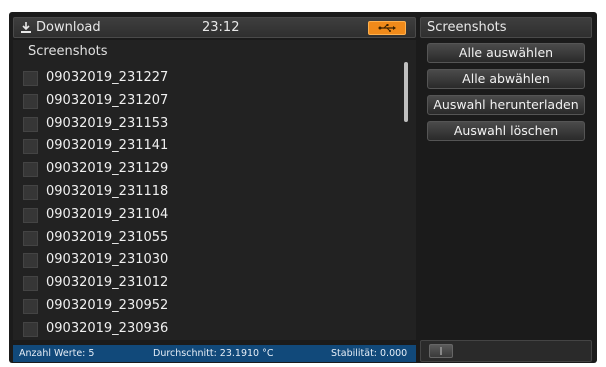 Image resolution: width=606 pixels, height=367 pixels. What do you see at coordinates (107, 260) in the screenshot?
I see `list-item-label: 09032019_231030` at bounding box center [107, 260].